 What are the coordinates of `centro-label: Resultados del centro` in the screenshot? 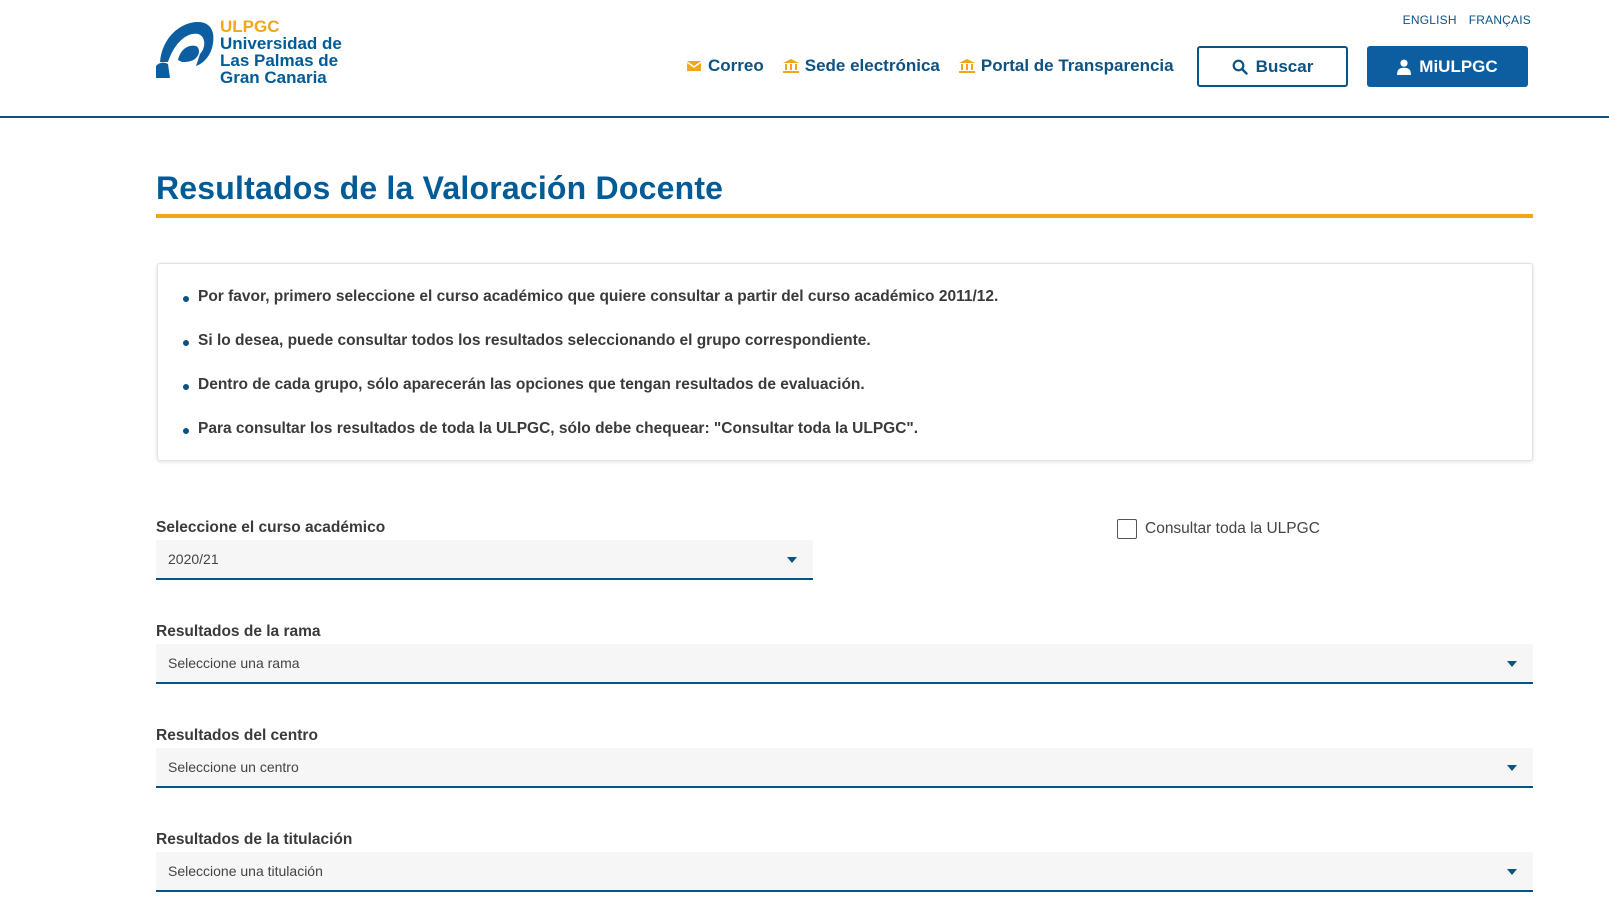 It's located at (237, 735).